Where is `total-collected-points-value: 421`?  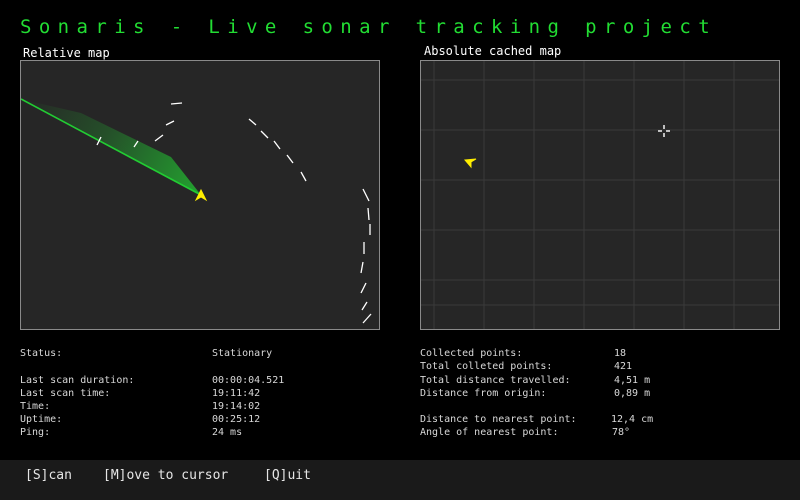 total-collected-points-value: 421 is located at coordinates (623, 366).